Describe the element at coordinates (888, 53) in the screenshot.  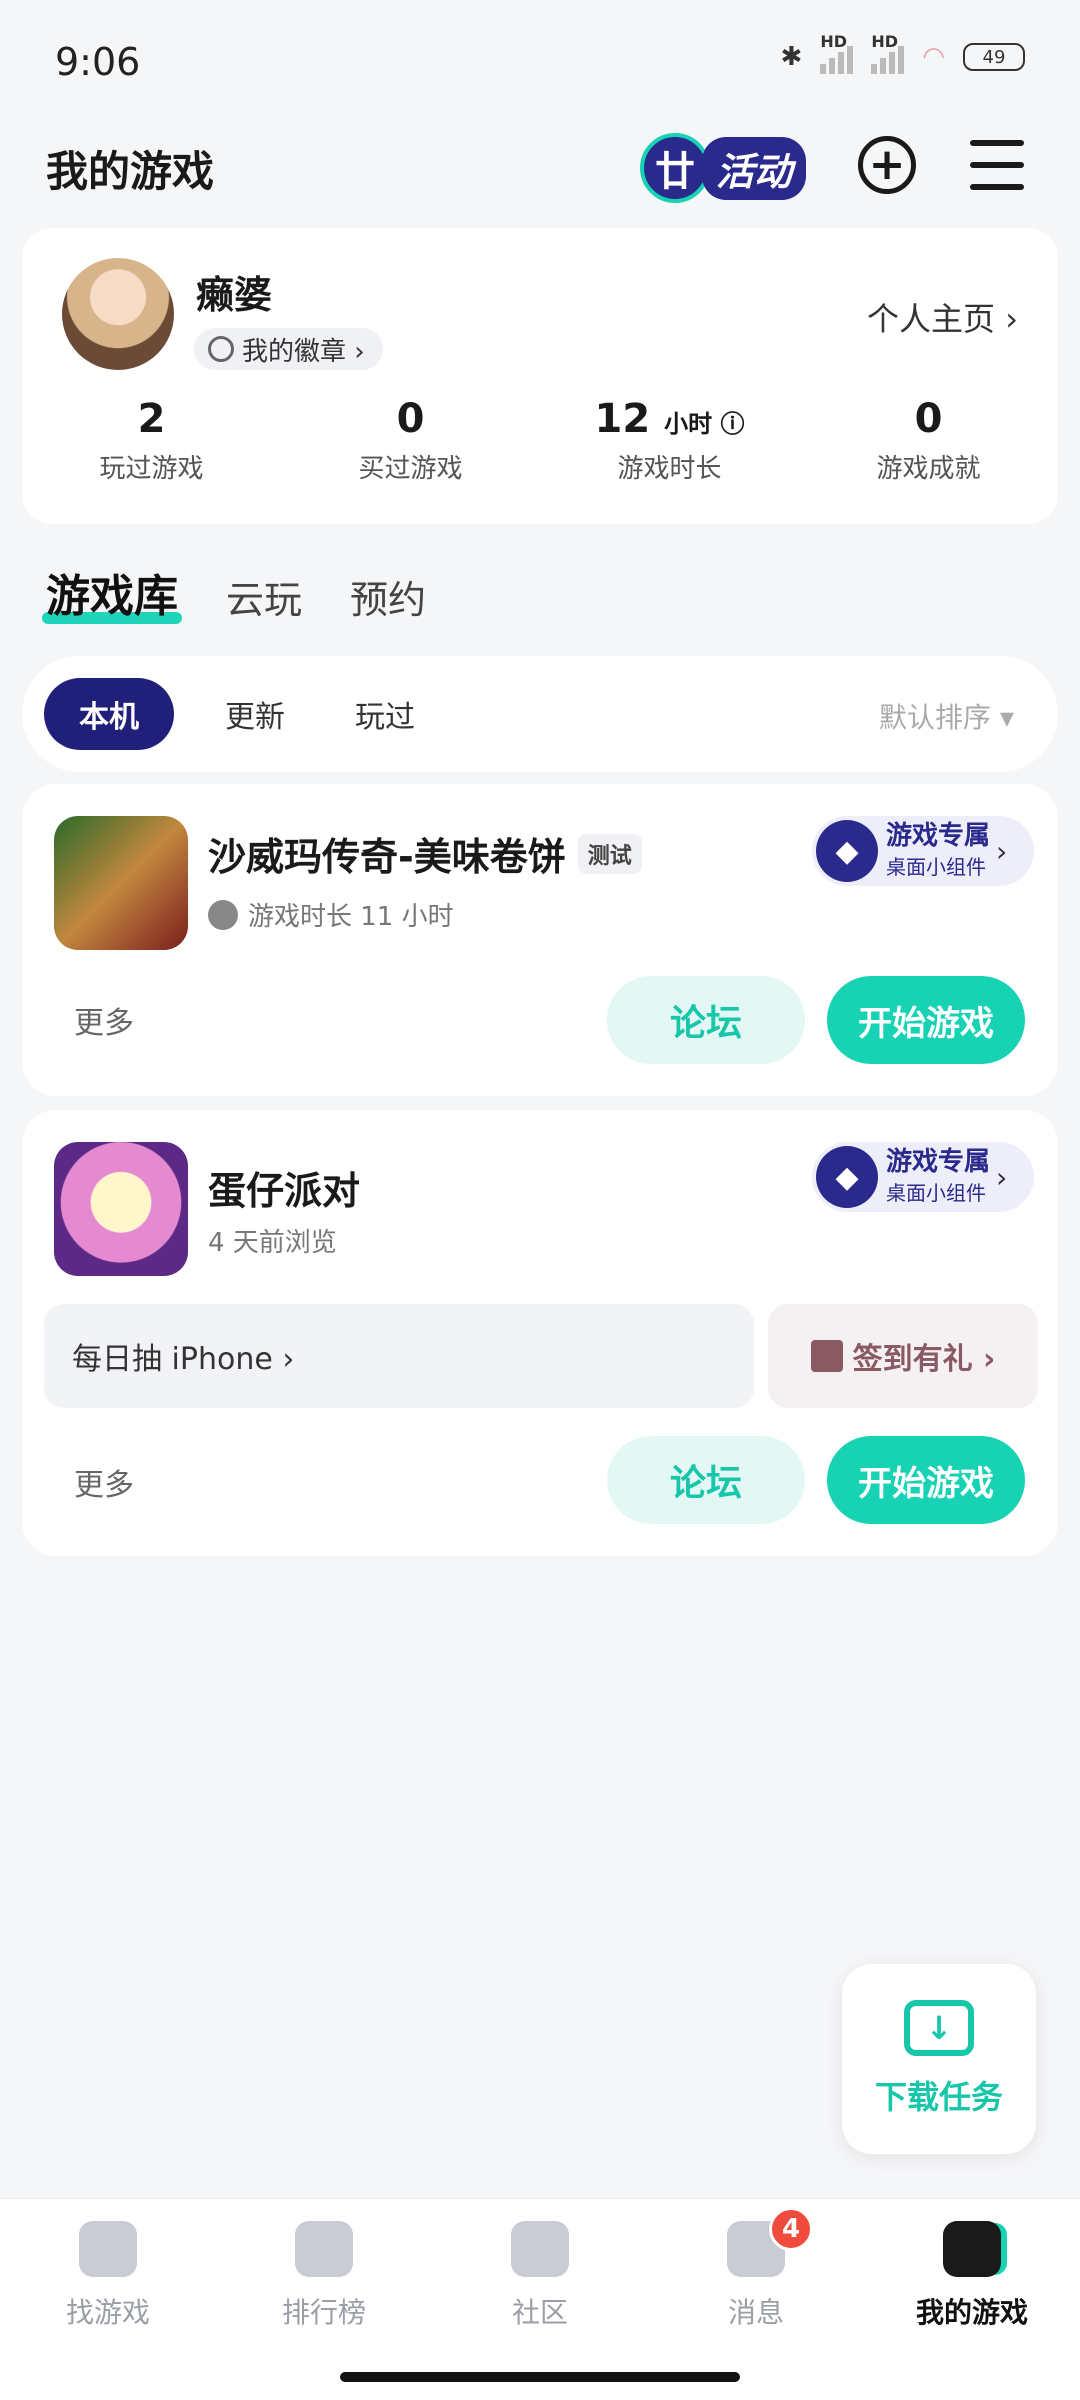
I see `signal-icon-2: HD` at that location.